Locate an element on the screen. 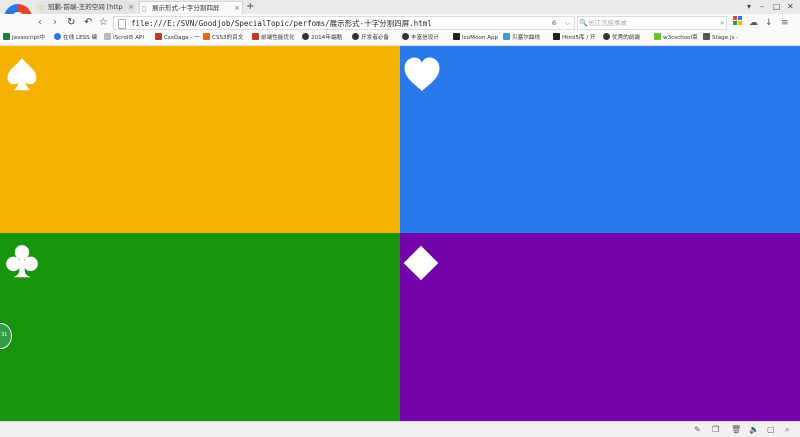  bookmark-item: 前端性能优化 is located at coordinates (275, 38).